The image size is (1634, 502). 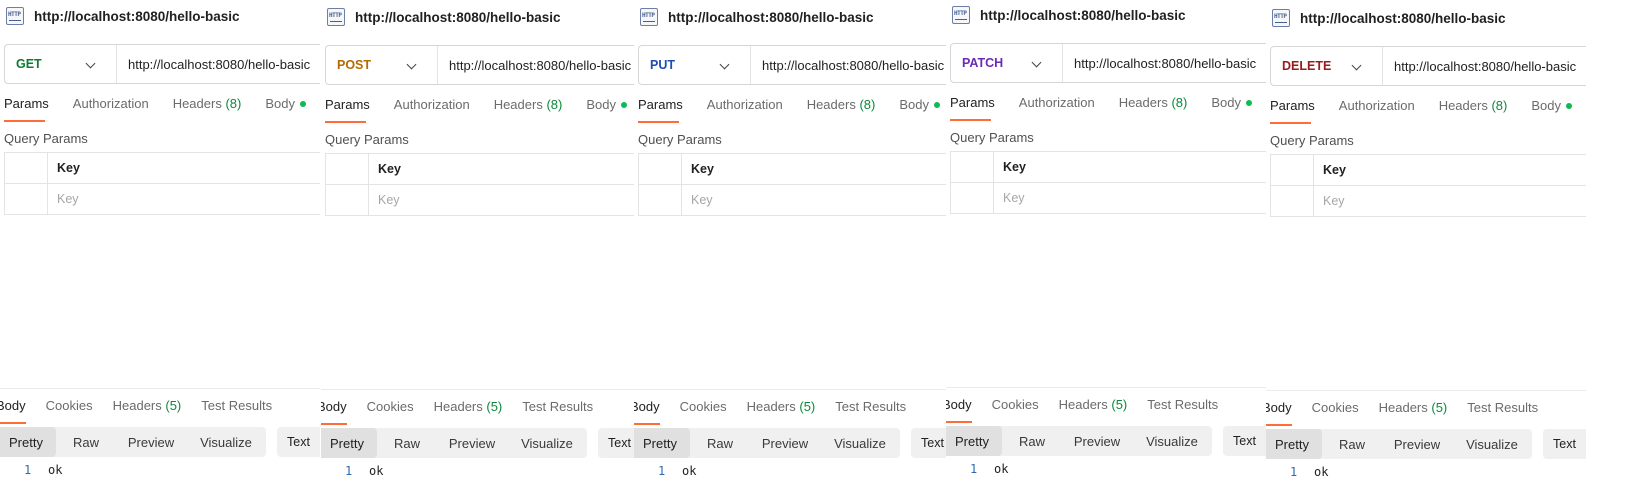 I want to click on method-select: POST, so click(x=382, y=65).